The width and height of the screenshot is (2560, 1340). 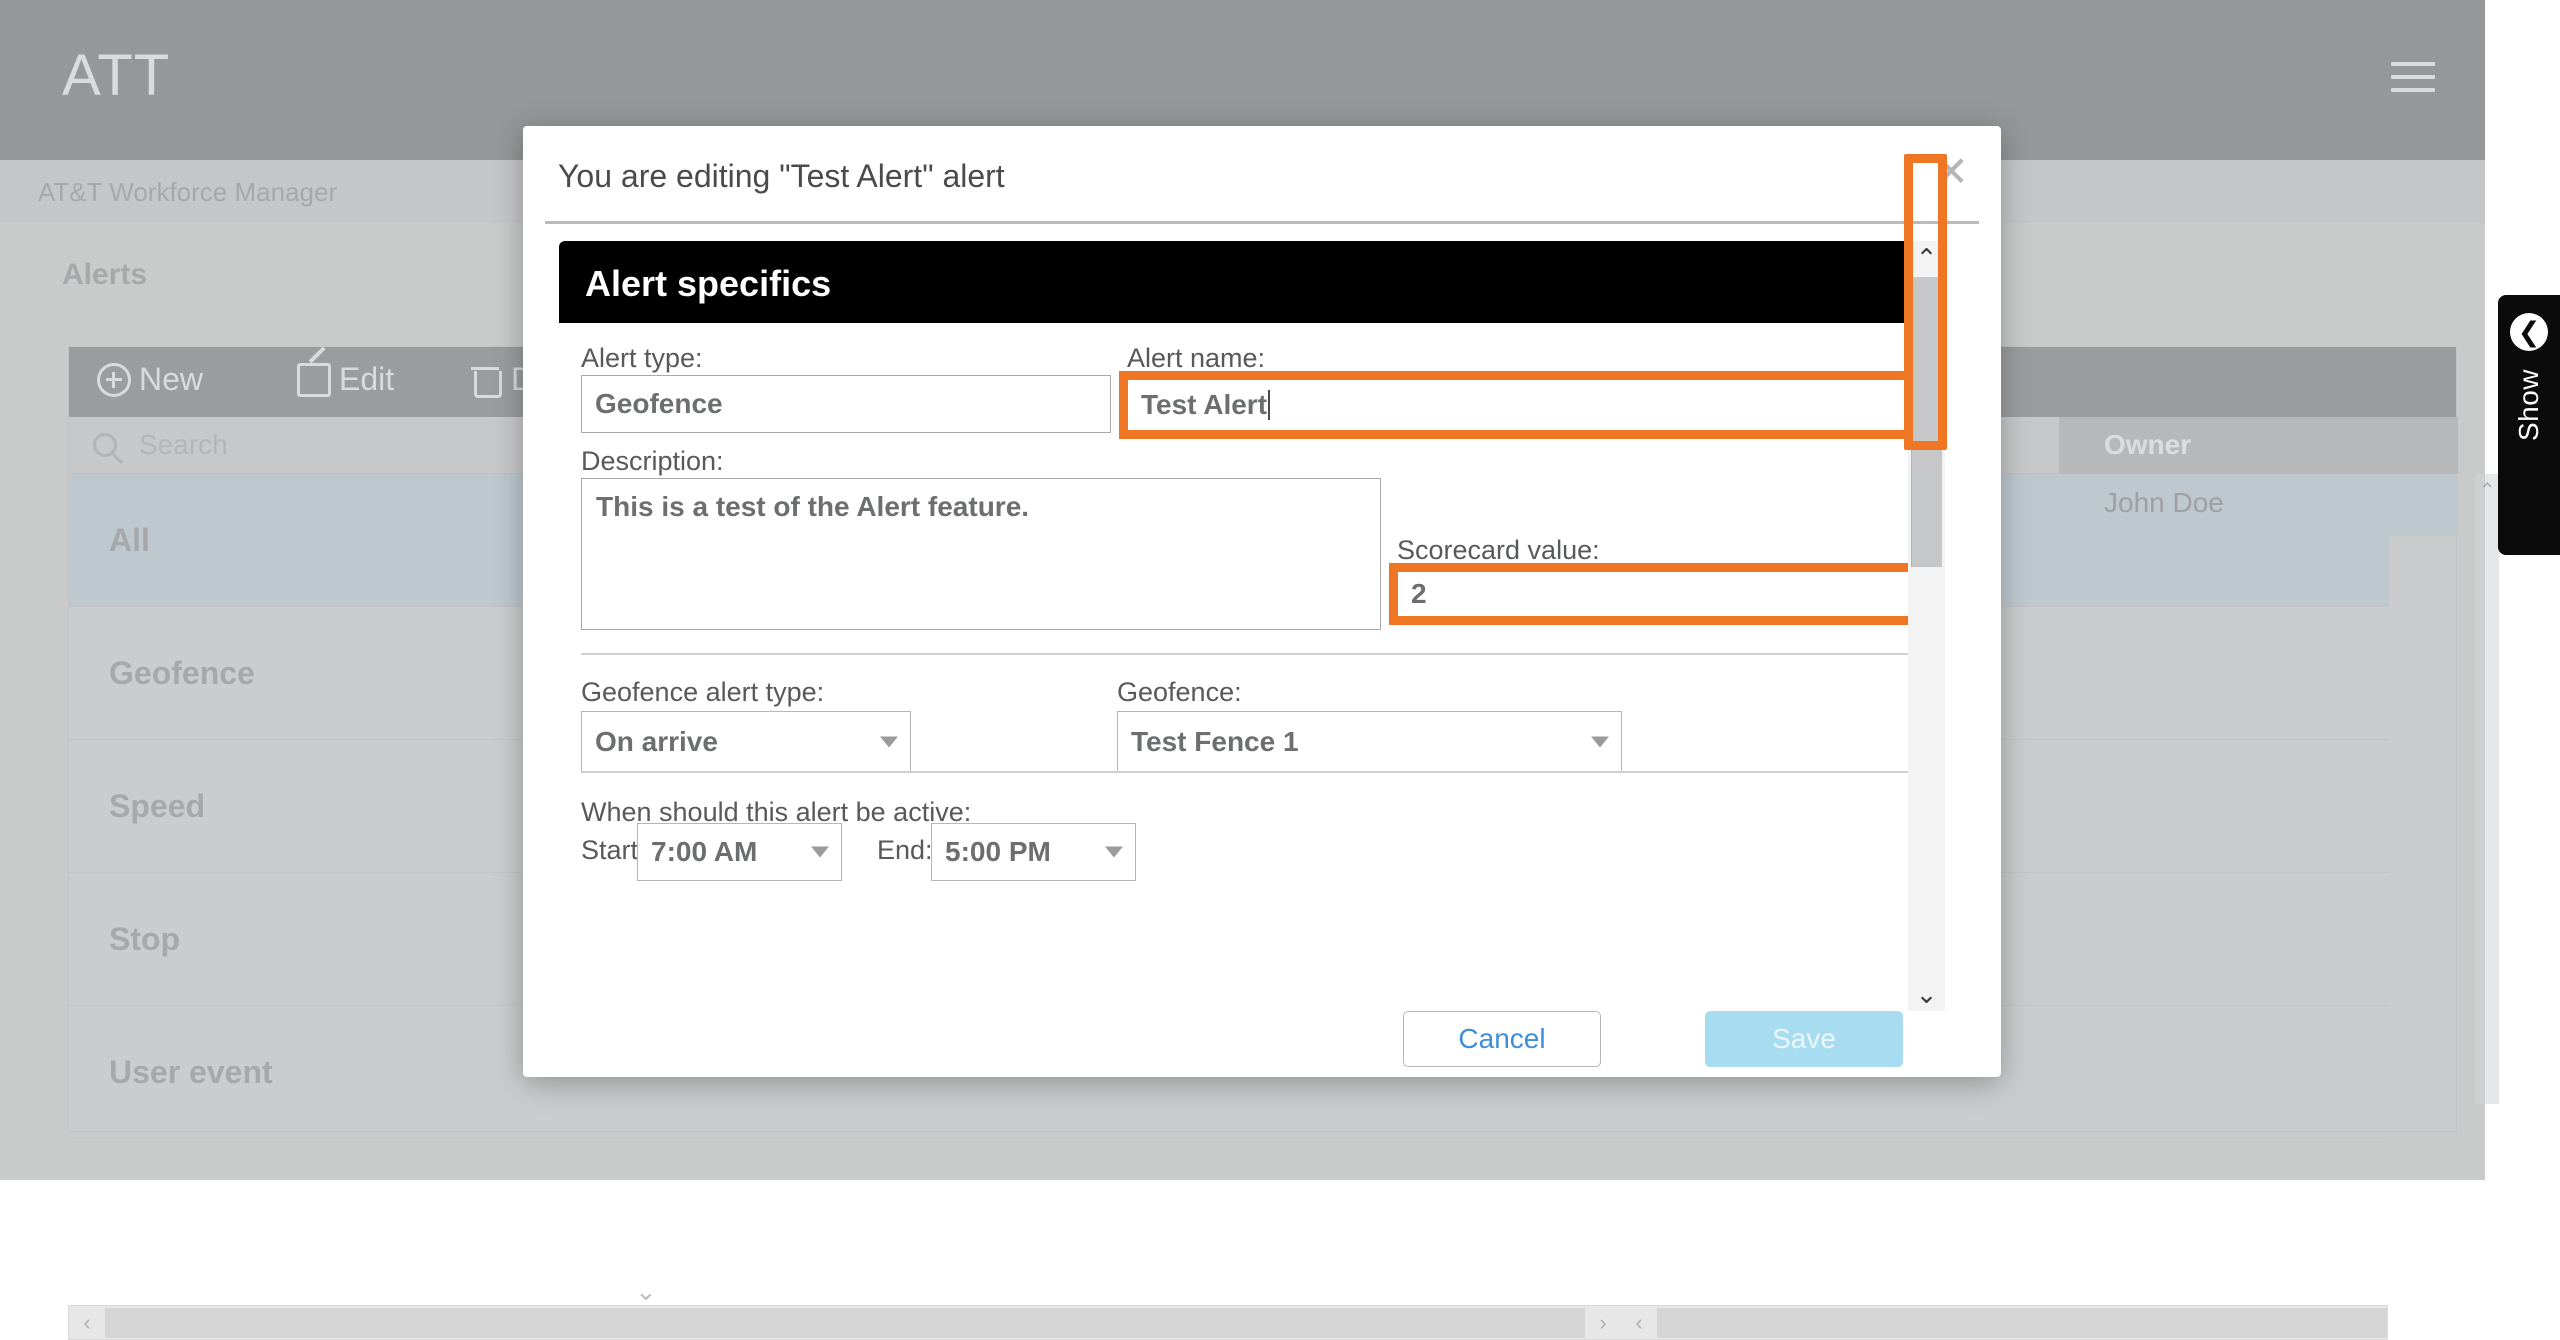 What do you see at coordinates (781, 176) in the screenshot?
I see `modal-title: You are editing "Test Alert" alert` at bounding box center [781, 176].